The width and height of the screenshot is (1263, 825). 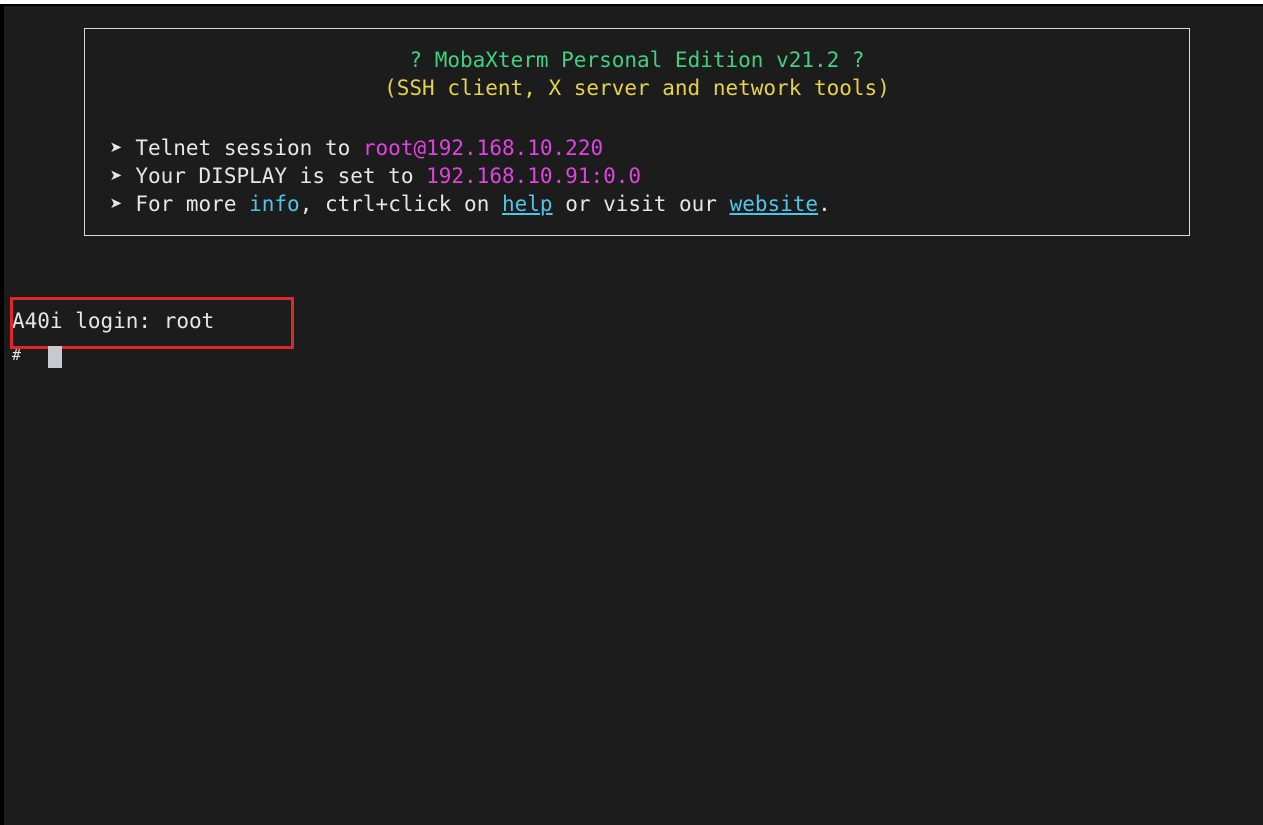 What do you see at coordinates (483, 148) in the screenshot?
I see `session-host: root@192.168.10.220` at bounding box center [483, 148].